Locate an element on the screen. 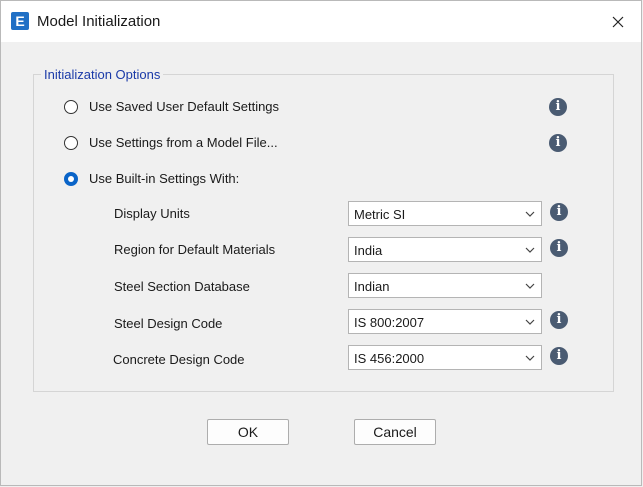 This screenshot has width=643, height=487. radio-built-in-settings: Use Built-in Settings With: is located at coordinates (151, 178).